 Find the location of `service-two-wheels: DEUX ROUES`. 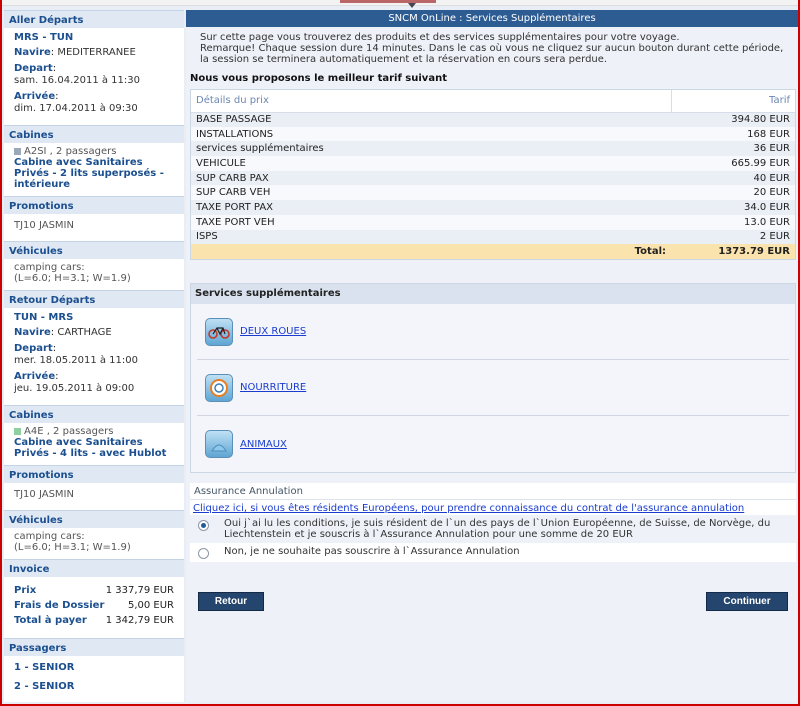

service-two-wheels: DEUX ROUES is located at coordinates (493, 332).